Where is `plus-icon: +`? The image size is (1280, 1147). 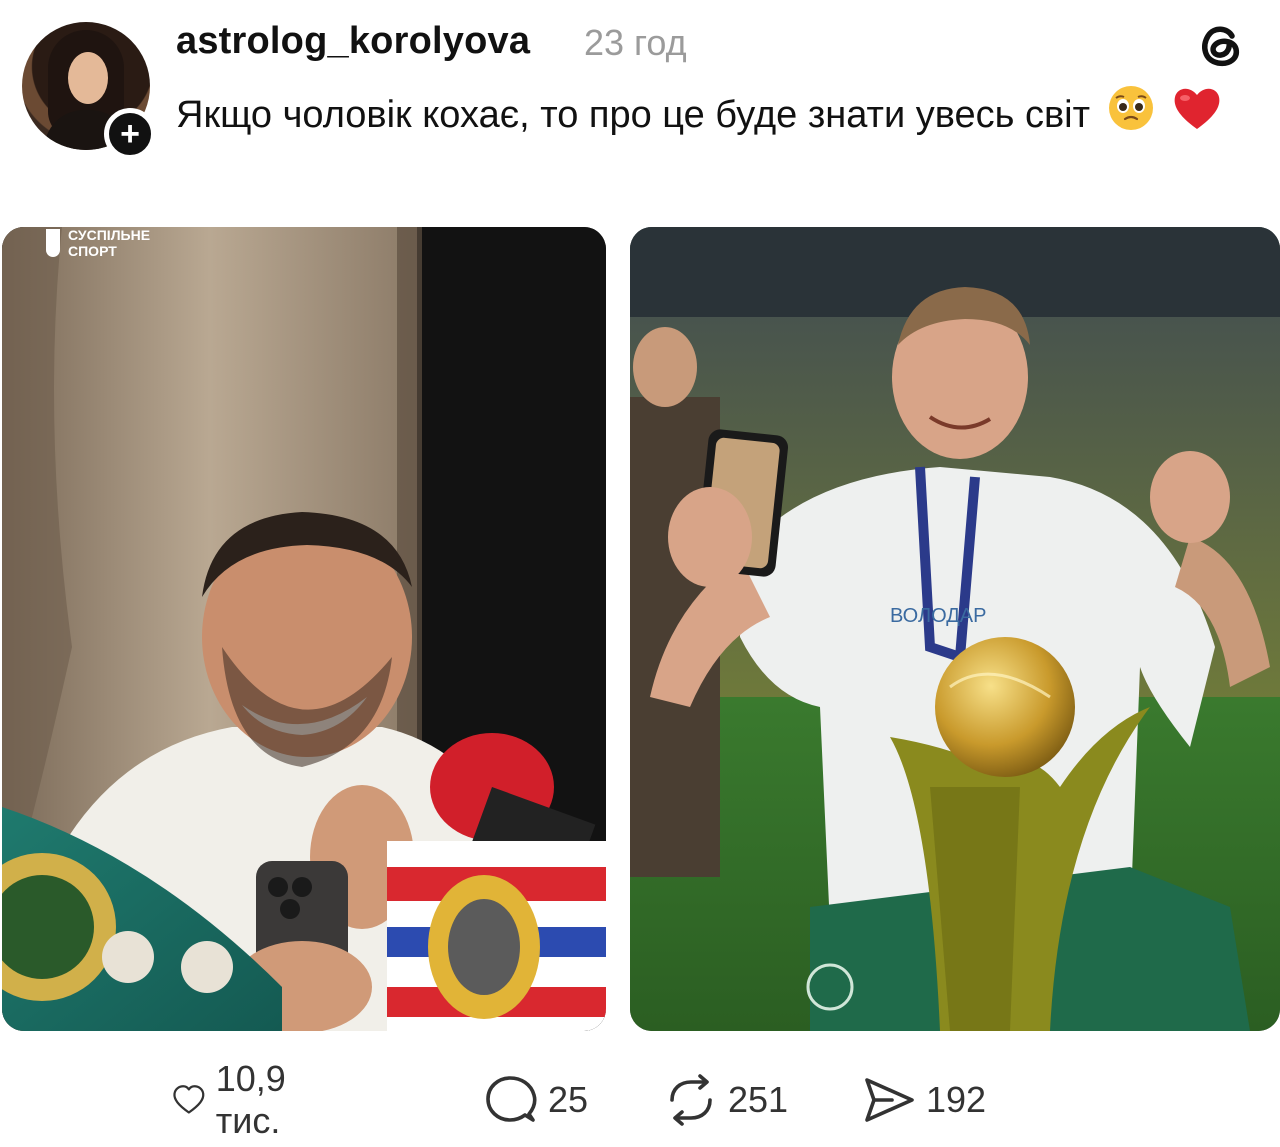
plus-icon: + is located at coordinates (130, 134).